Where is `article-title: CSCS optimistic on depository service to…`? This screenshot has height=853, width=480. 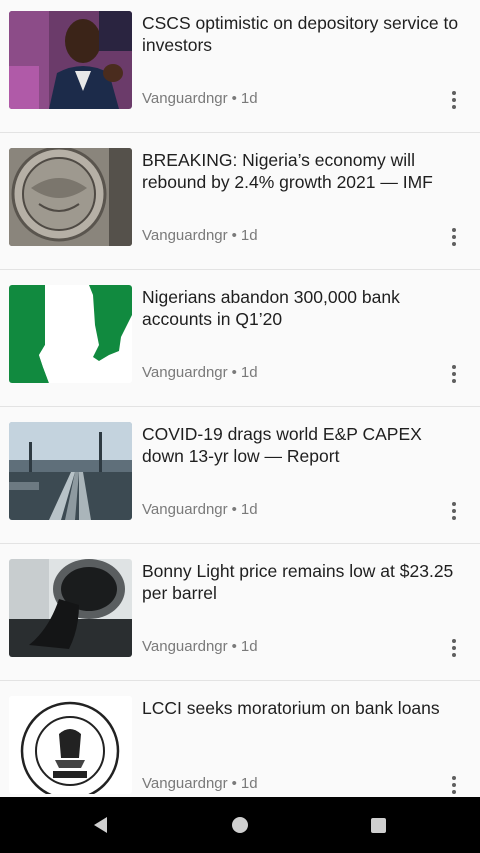
article-title: CSCS optimistic on depository service to… is located at coordinates (304, 34).